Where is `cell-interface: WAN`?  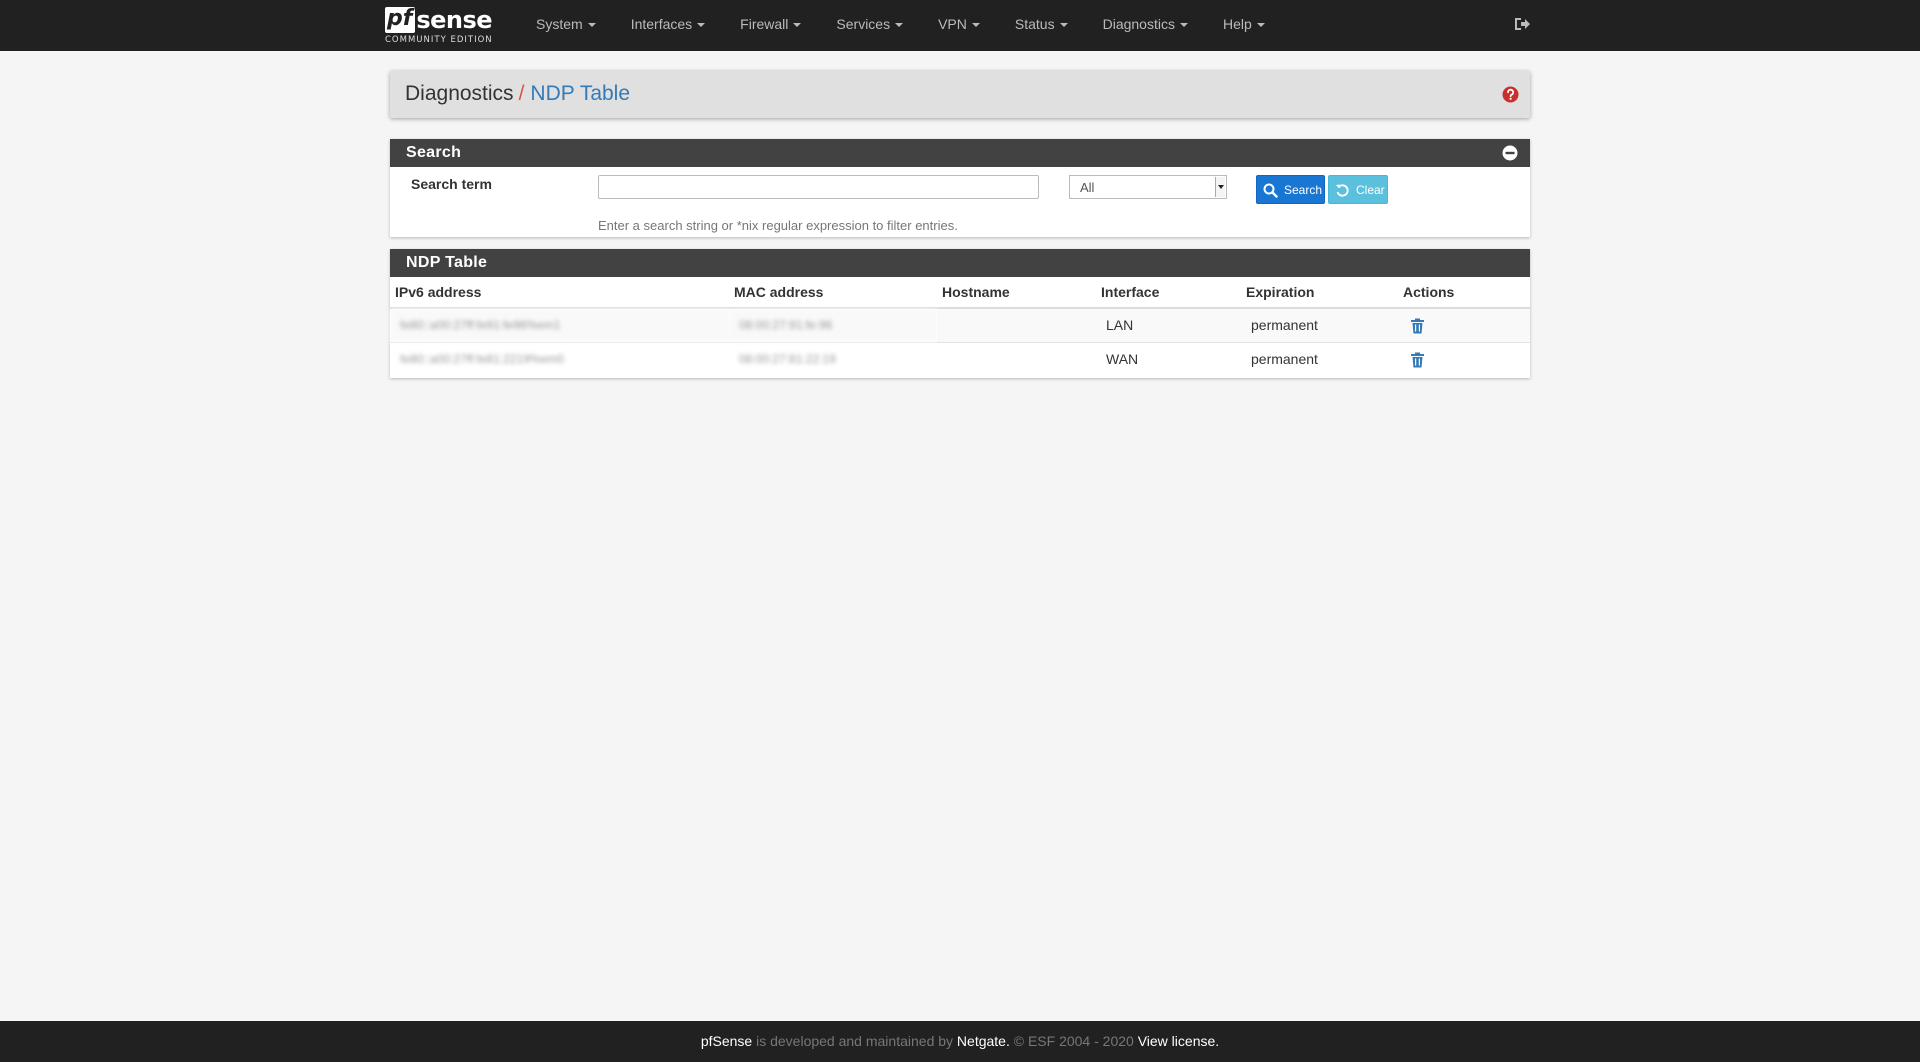 cell-interface: WAN is located at coordinates (1168, 358).